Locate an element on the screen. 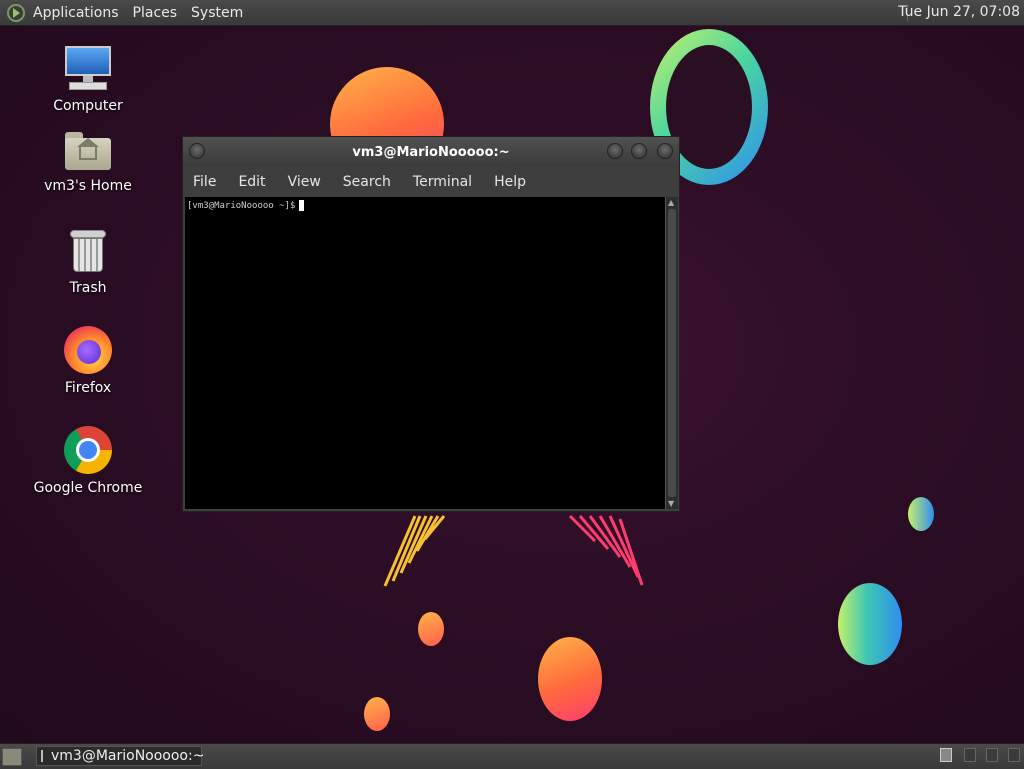 The image size is (1024, 769). bottom-panel: vm3@MarioNooooo:~ is located at coordinates (512, 756).